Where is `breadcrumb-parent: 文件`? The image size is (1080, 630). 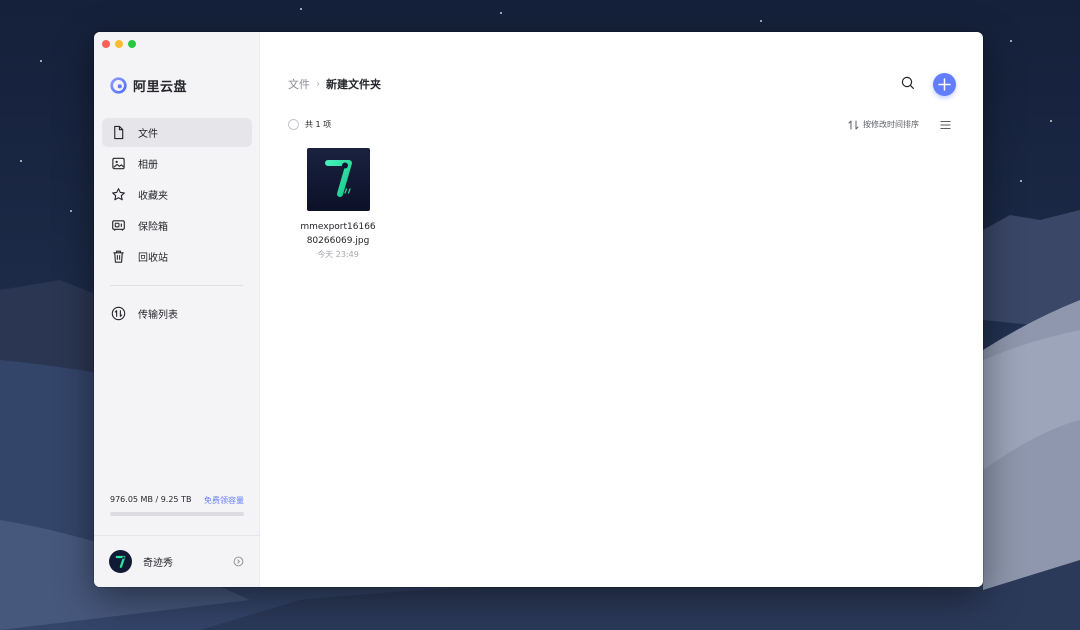
breadcrumb-parent: 文件 is located at coordinates (299, 84).